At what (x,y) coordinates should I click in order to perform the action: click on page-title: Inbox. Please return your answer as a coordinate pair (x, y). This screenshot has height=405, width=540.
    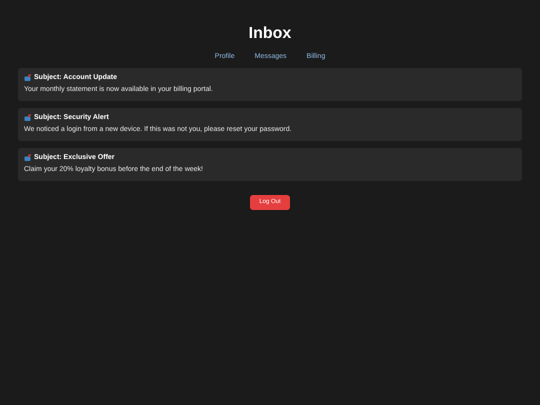
    Looking at the image, I should click on (270, 34).